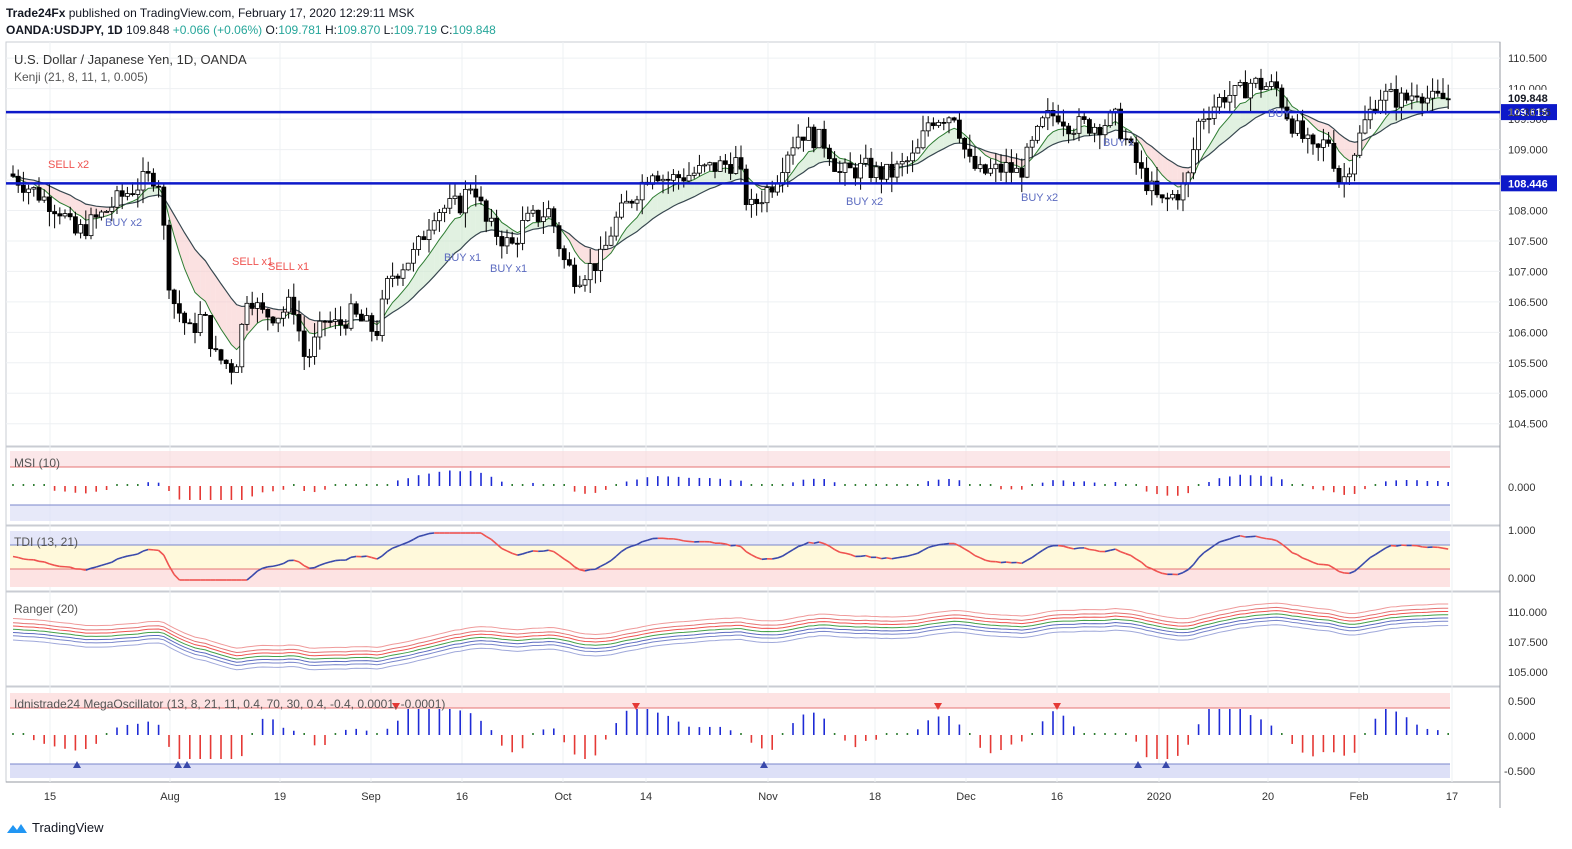 This screenshot has height=849, width=1572. I want to click on mega-tick-neg: -0.500, so click(1519, 772).